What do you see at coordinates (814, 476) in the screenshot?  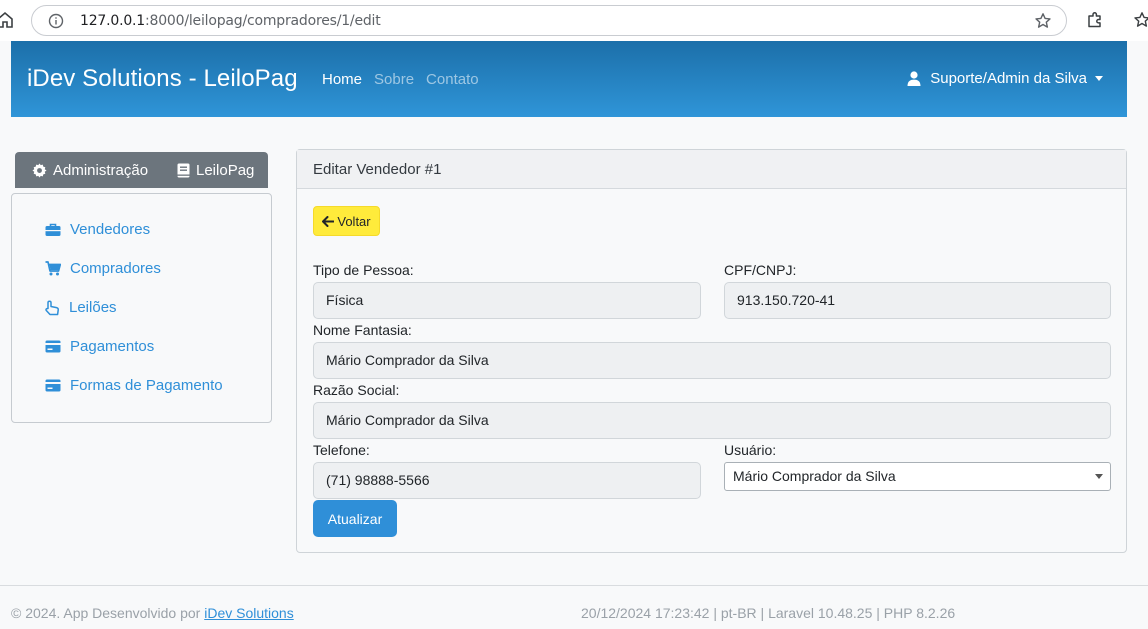 I see `usuario-selected-value: Mário Comprador da Silva` at bounding box center [814, 476].